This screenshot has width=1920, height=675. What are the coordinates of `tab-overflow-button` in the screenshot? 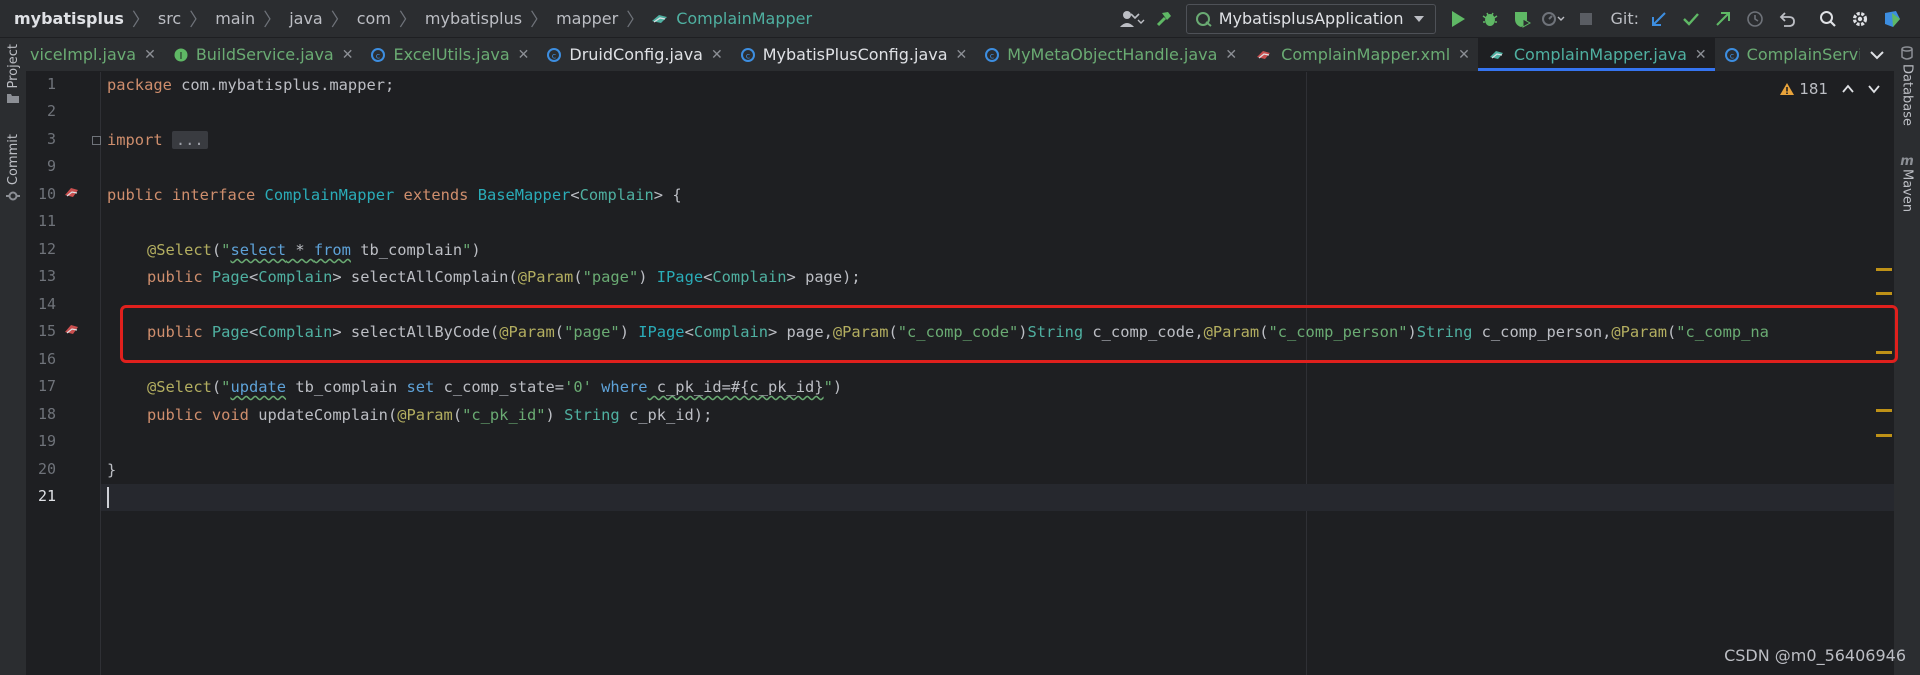 It's located at (1877, 54).